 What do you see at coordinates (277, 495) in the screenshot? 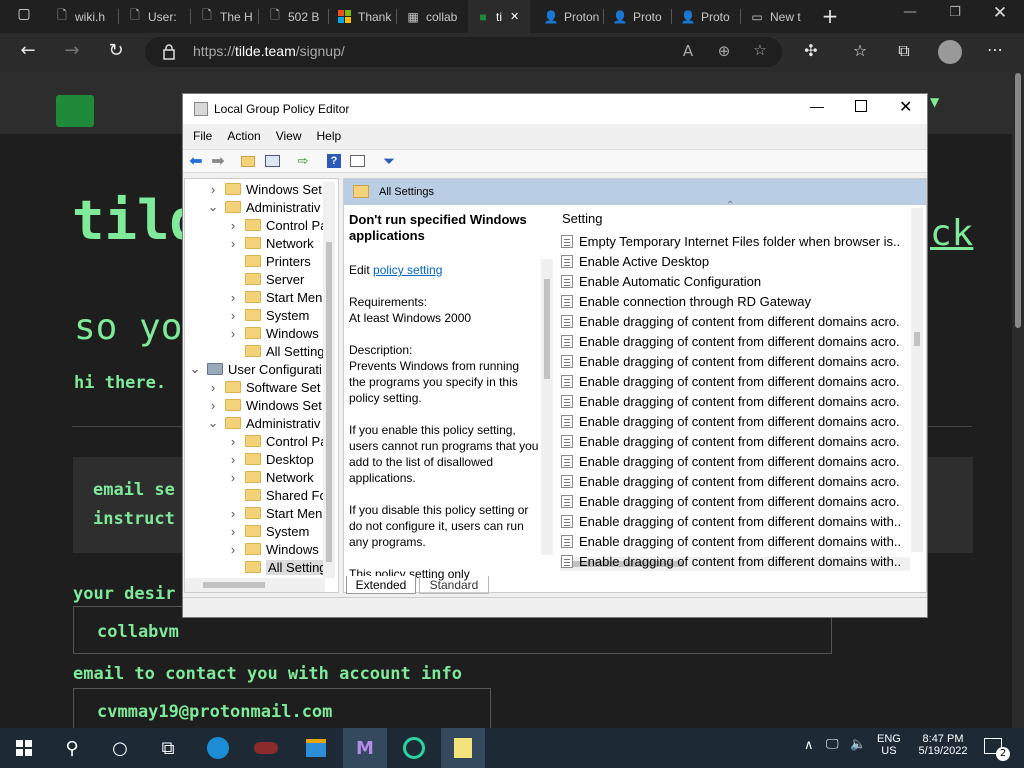
I see `tree-node: Shared Fo` at bounding box center [277, 495].